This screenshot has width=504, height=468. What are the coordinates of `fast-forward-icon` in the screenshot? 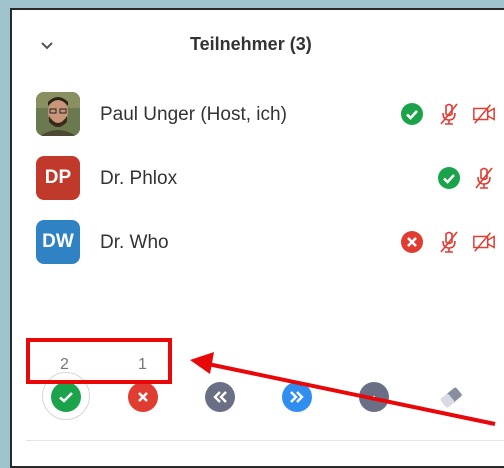 It's located at (297, 397).